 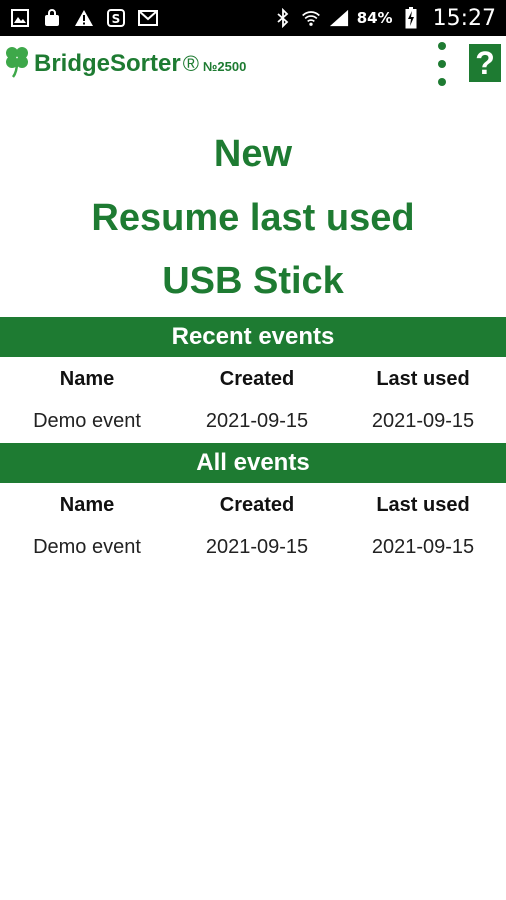 What do you see at coordinates (20, 18) in the screenshot?
I see `image-icon` at bounding box center [20, 18].